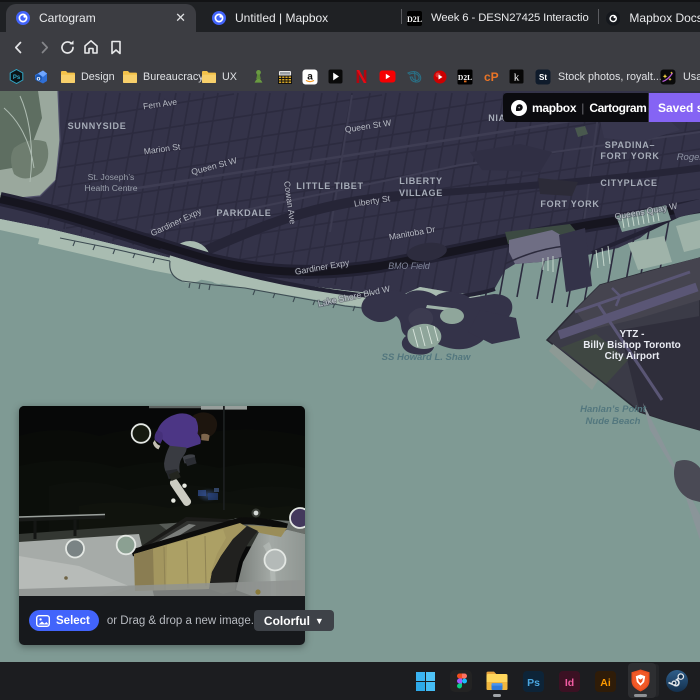 Image resolution: width=700 pixels, height=700 pixels. What do you see at coordinates (613, 409) in the screenshot?
I see `svg-text: Hanlan’s Point` at bounding box center [613, 409].